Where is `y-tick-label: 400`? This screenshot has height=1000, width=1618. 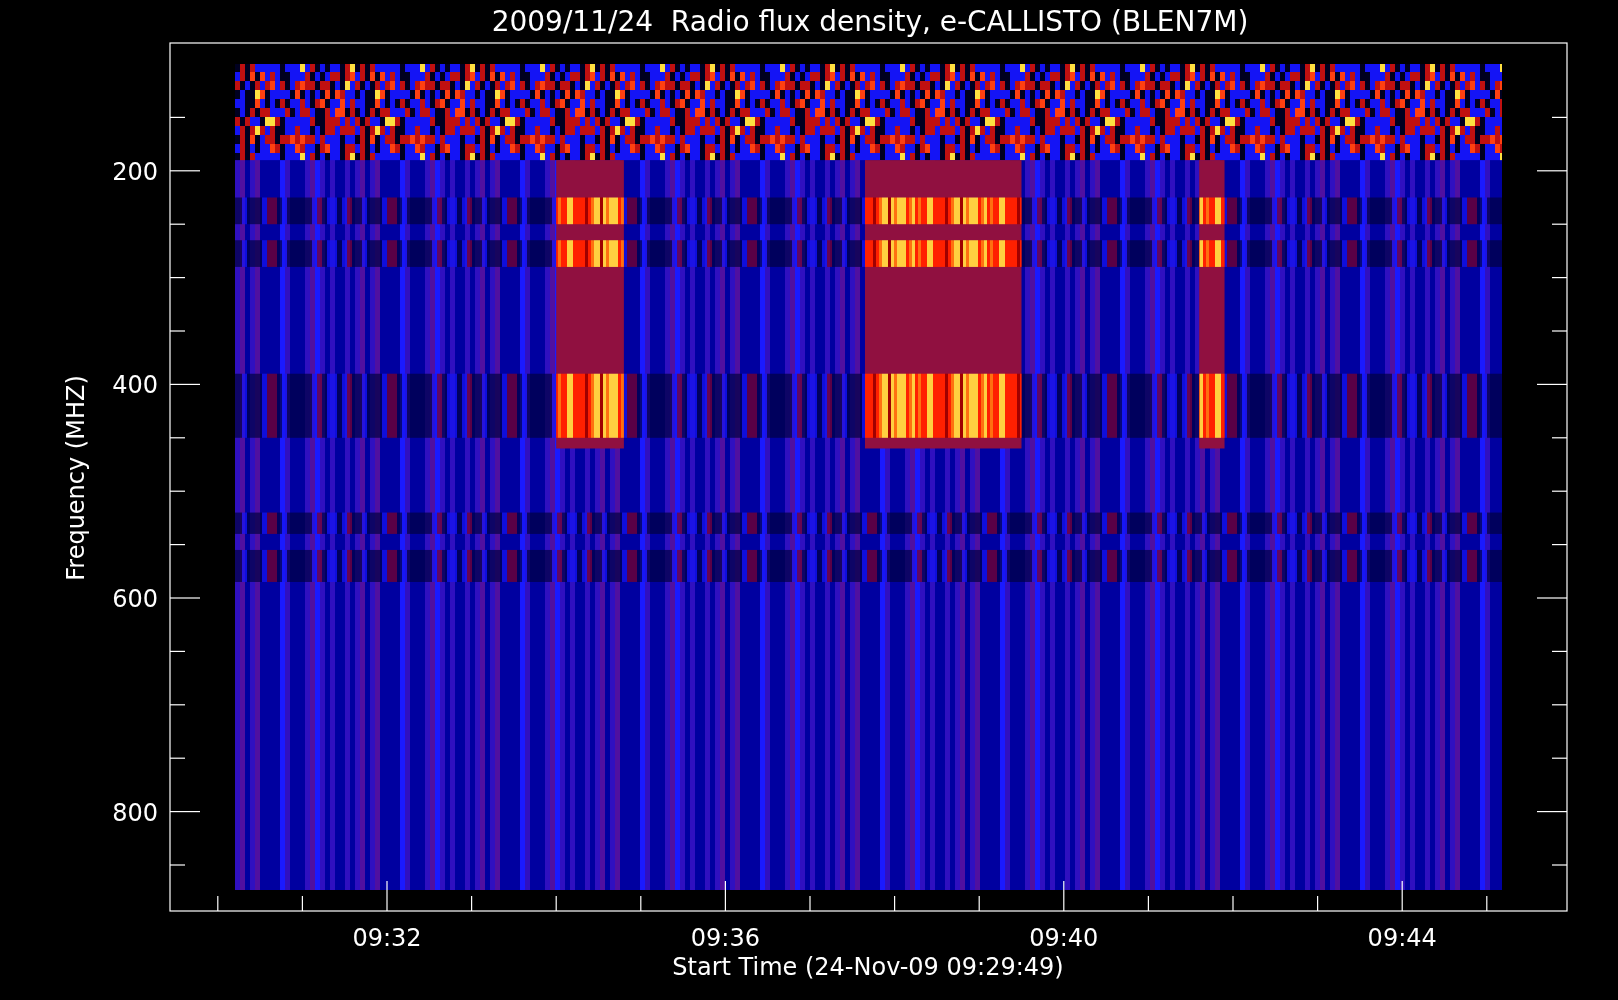 y-tick-label: 400 is located at coordinates (135, 385).